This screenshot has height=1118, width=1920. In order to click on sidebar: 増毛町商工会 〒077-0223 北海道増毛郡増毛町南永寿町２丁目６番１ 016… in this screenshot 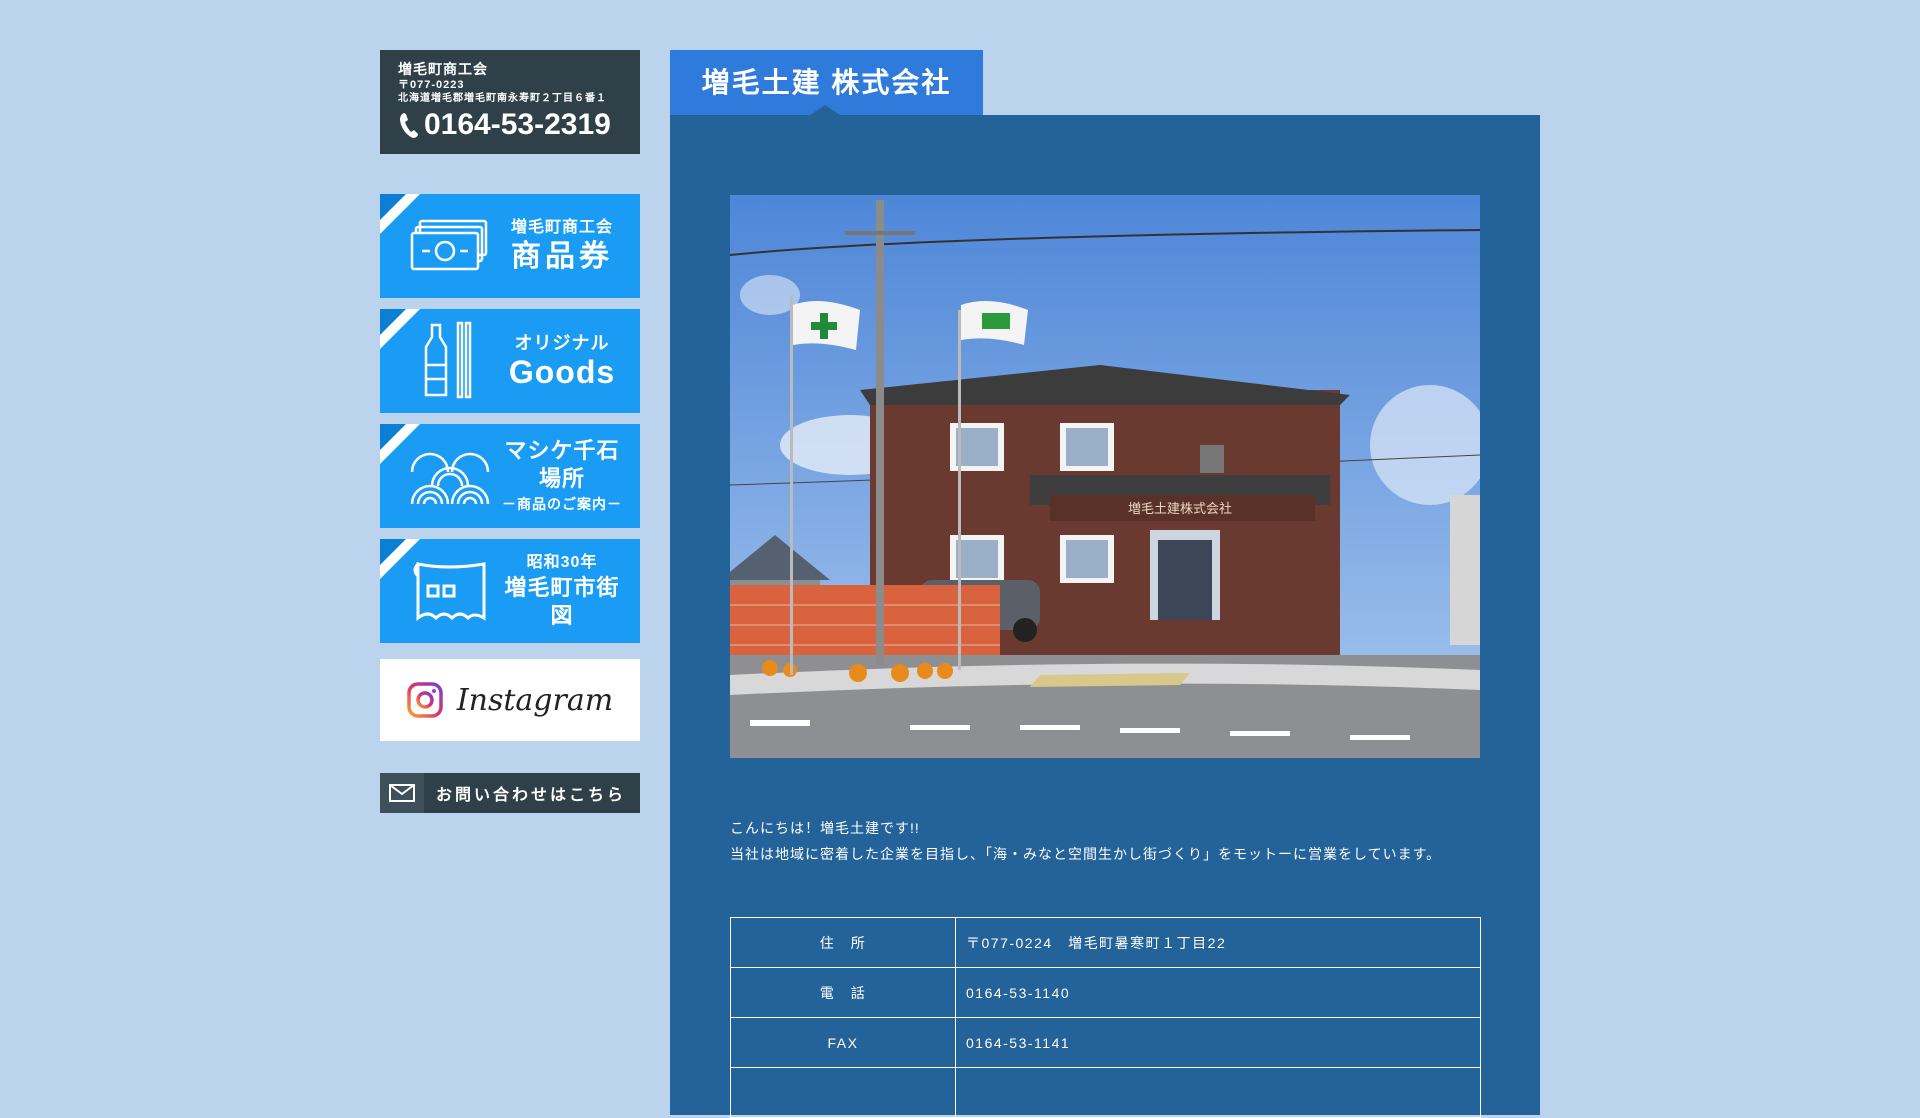, I will do `click(510, 431)`.